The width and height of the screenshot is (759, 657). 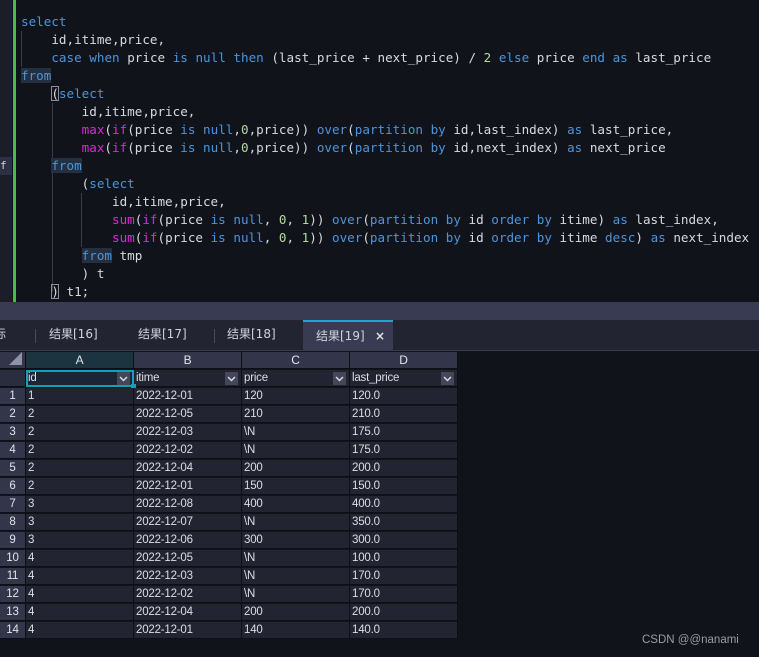 I want to click on tab-result-18: 结果[18], so click(x=251, y=335).